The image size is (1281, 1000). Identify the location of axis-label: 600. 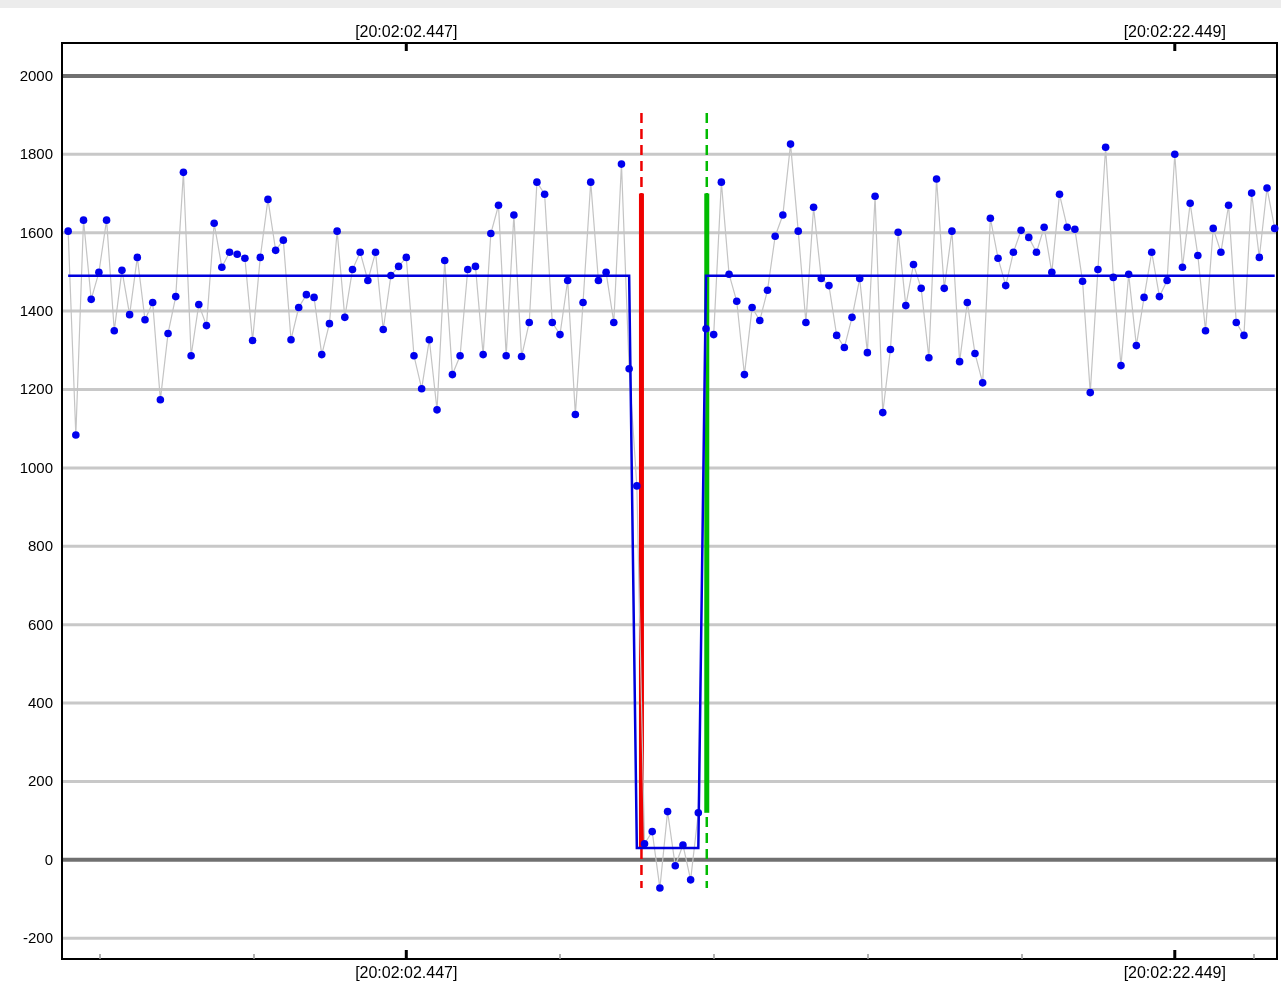
(40, 624).